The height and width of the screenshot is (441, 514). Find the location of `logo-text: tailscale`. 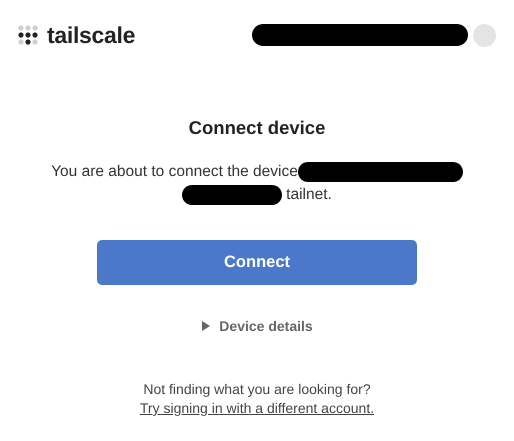

logo-text: tailscale is located at coordinates (91, 35).